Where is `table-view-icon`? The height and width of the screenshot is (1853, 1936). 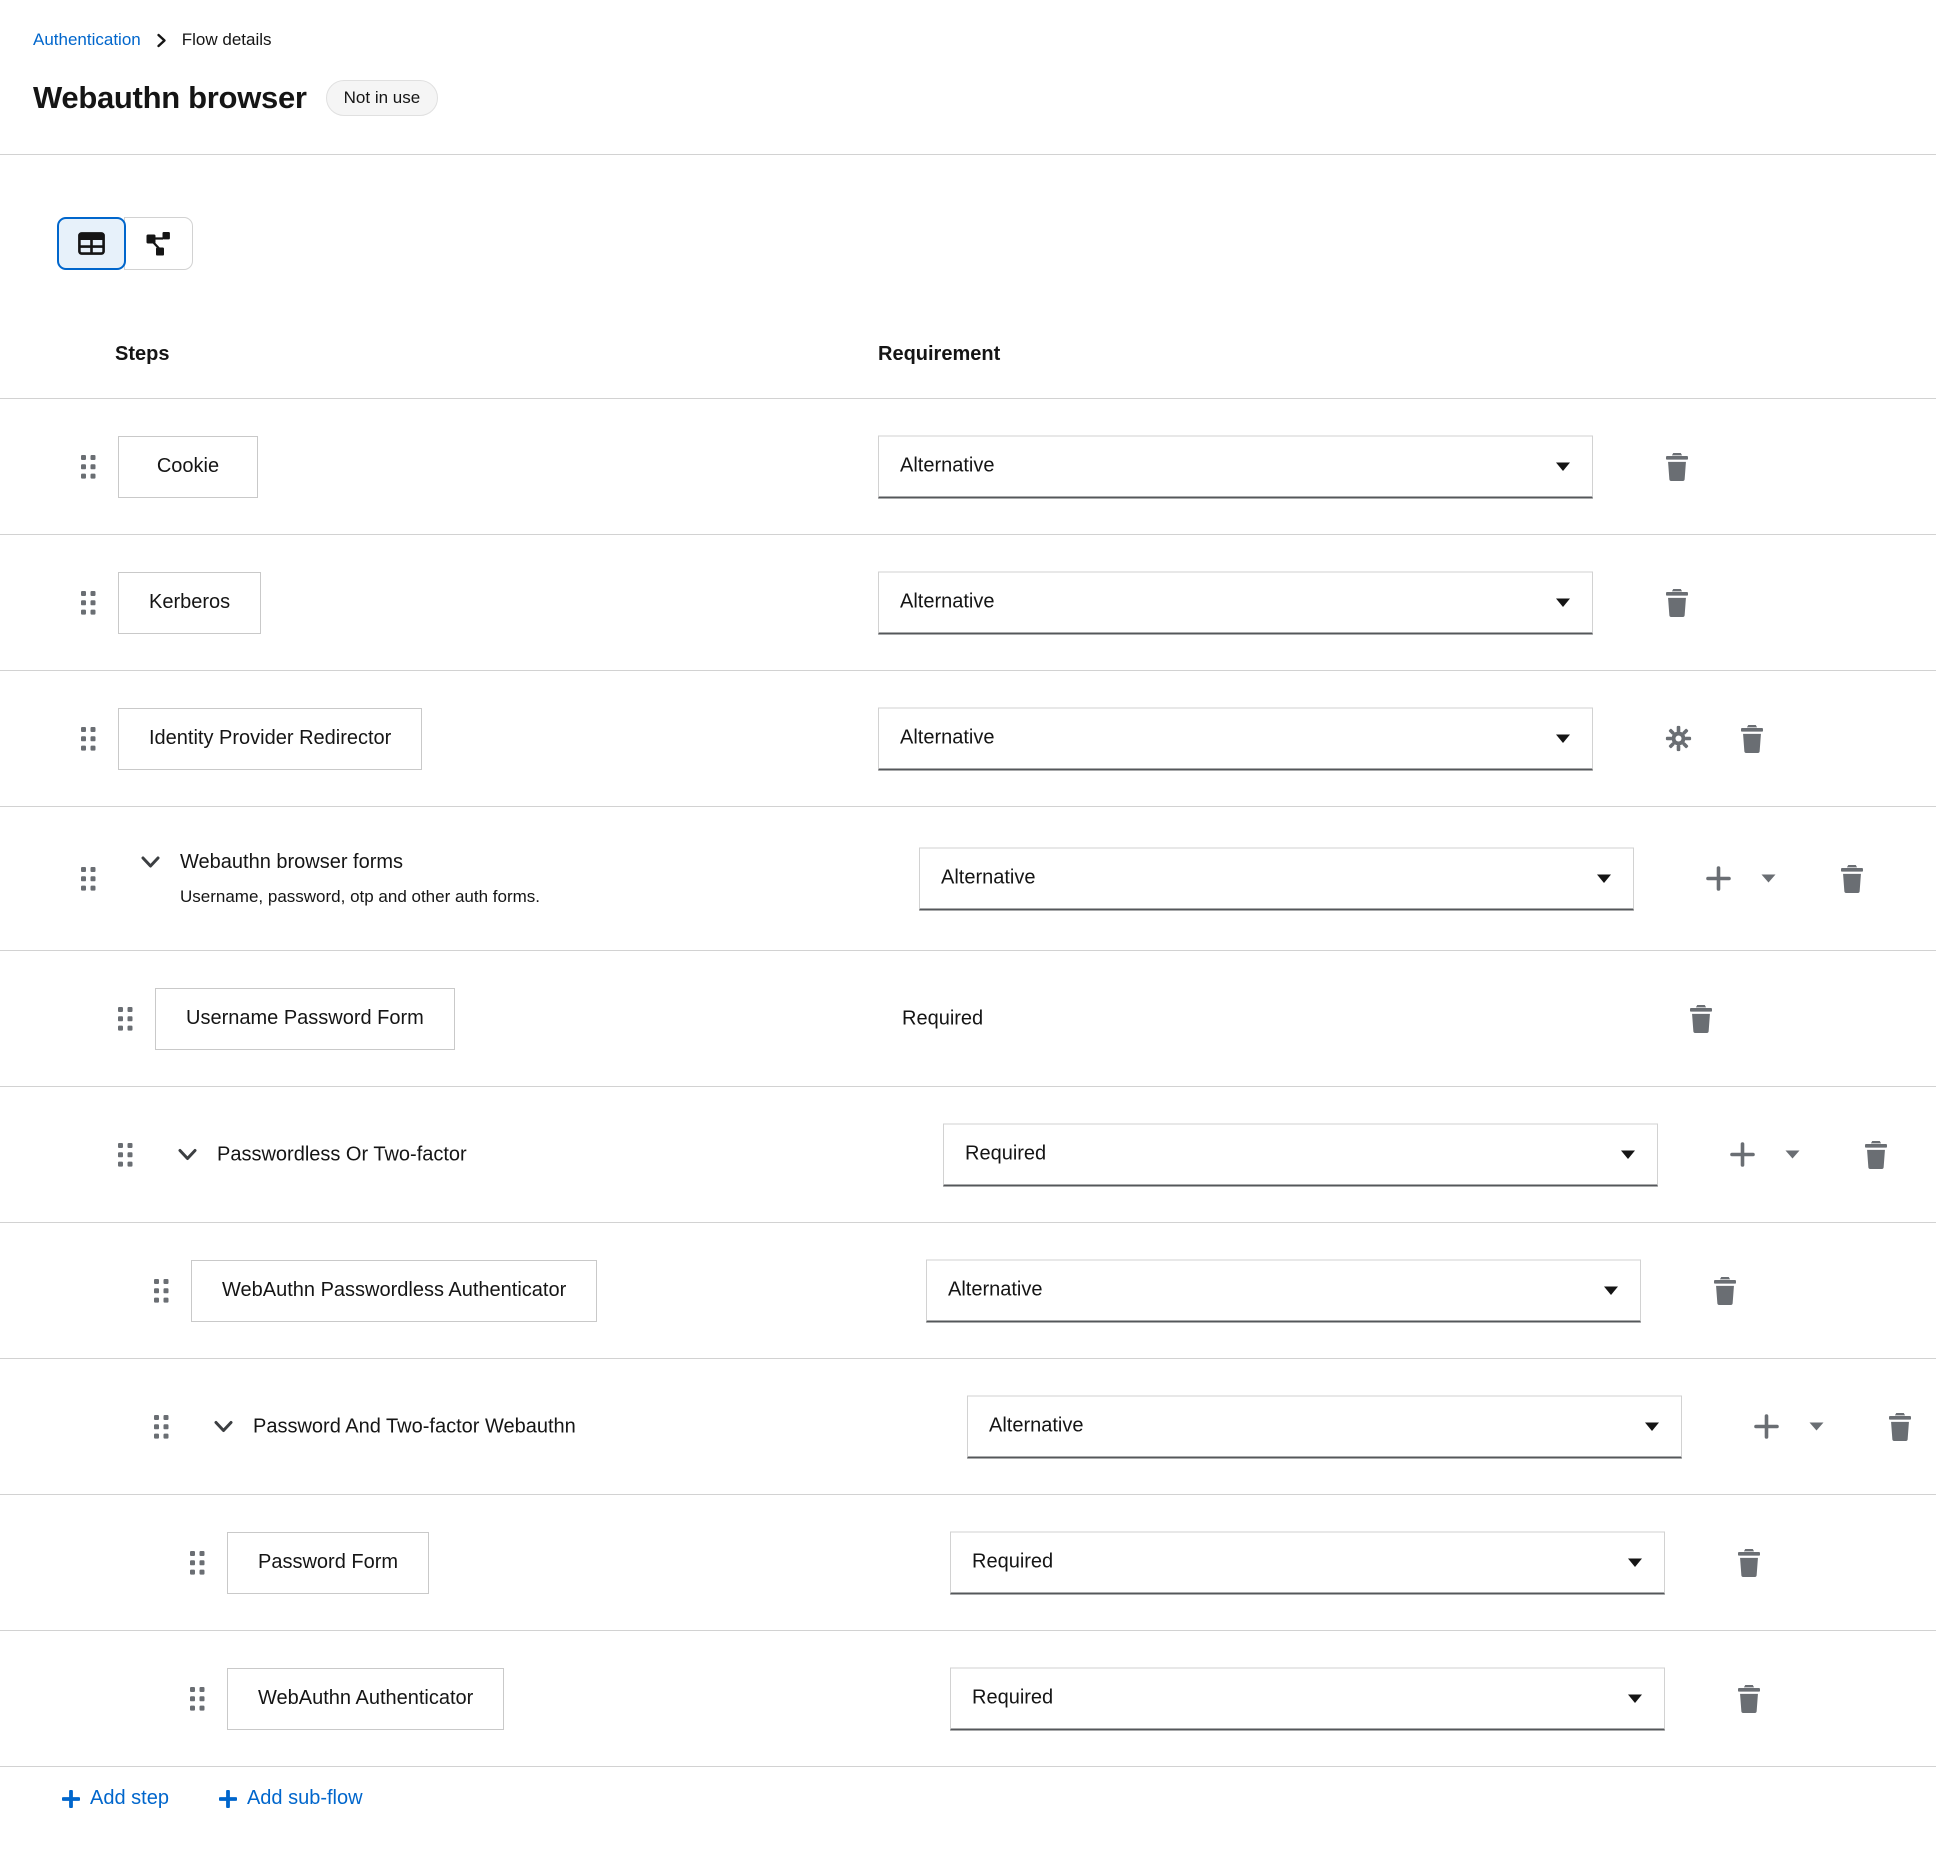 table-view-icon is located at coordinates (91, 243).